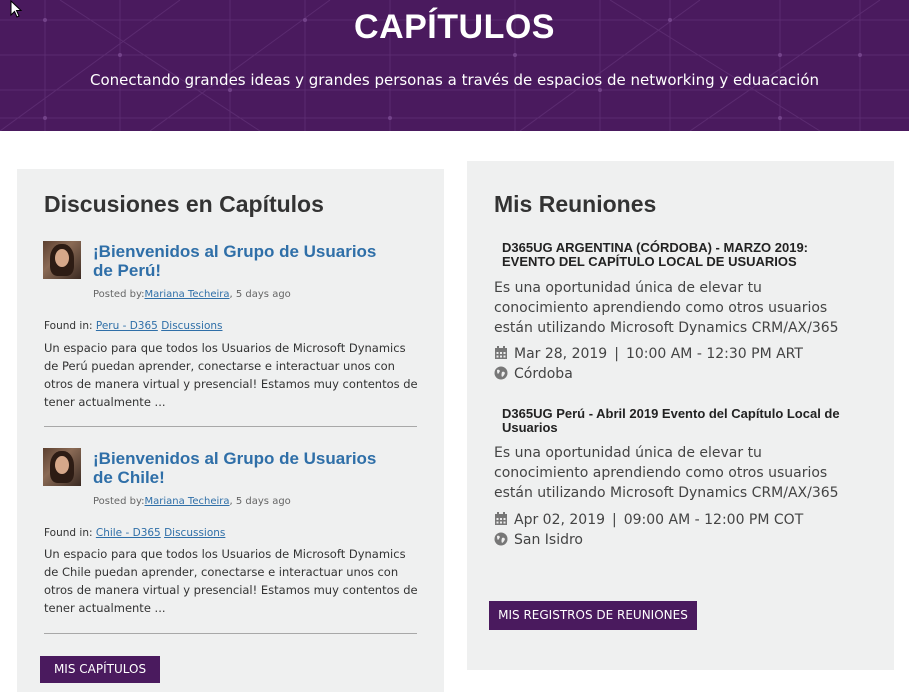 The image size is (909, 692). What do you see at coordinates (543, 374) in the screenshot?
I see `location-name: Córdoba` at bounding box center [543, 374].